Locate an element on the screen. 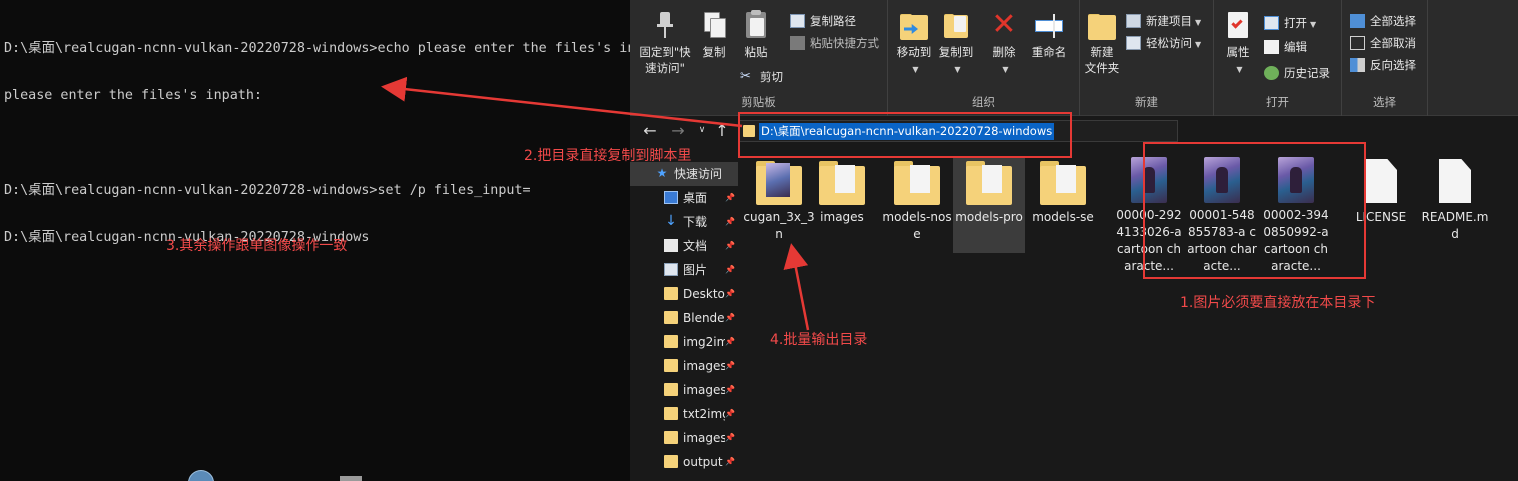  file-item: models-pro is located at coordinates (989, 205).